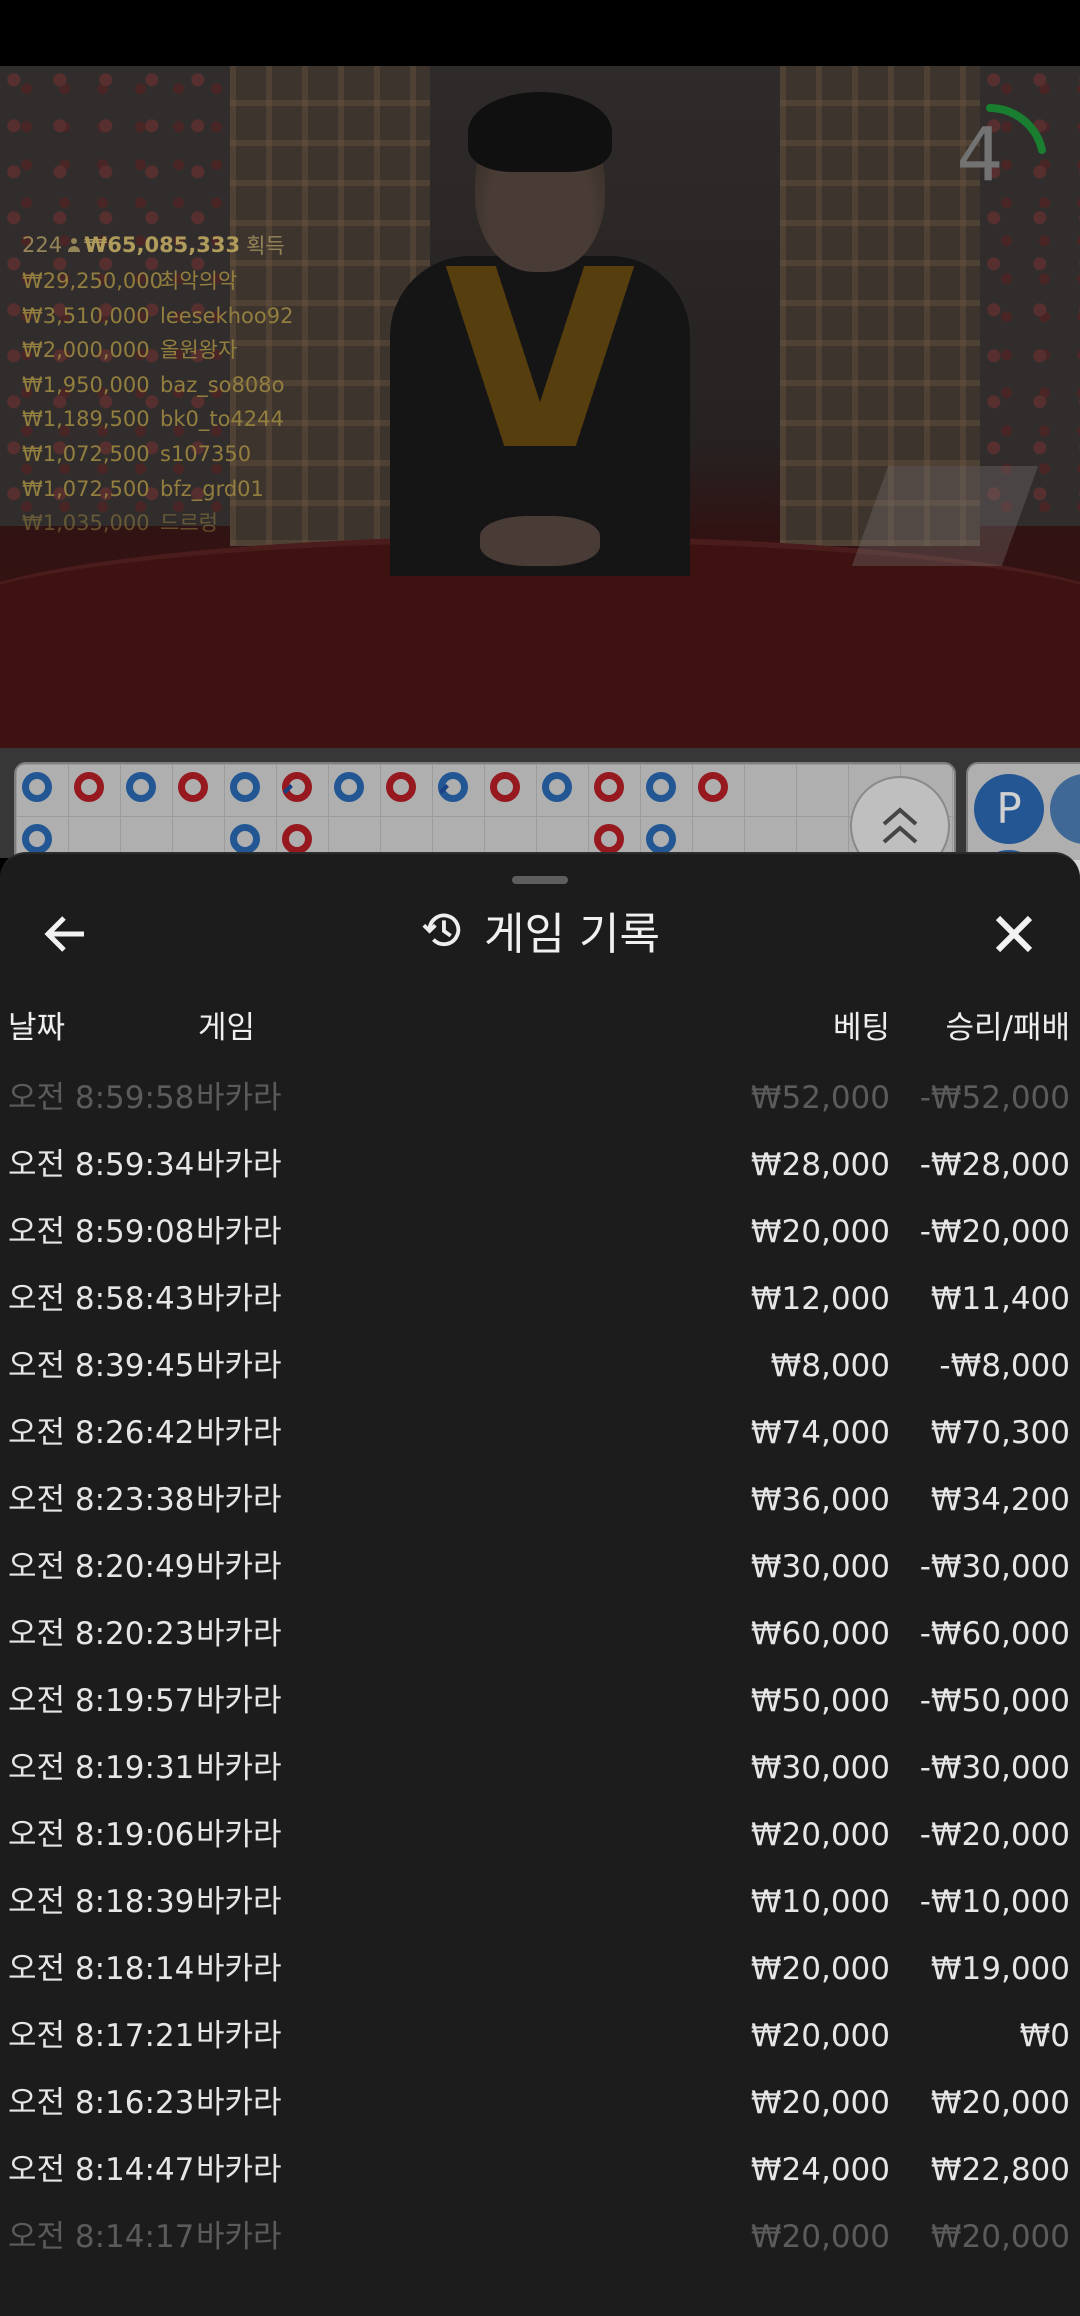 The height and width of the screenshot is (2316, 1080). I want to click on row-time: 오전 8:59:34, so click(101, 1165).